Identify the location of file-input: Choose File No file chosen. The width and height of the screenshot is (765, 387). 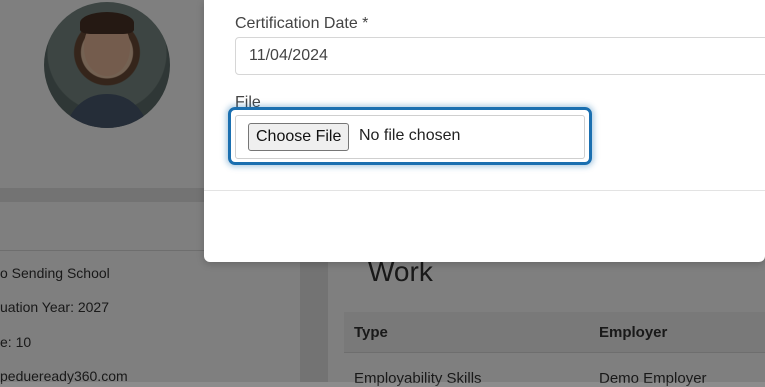
(410, 137).